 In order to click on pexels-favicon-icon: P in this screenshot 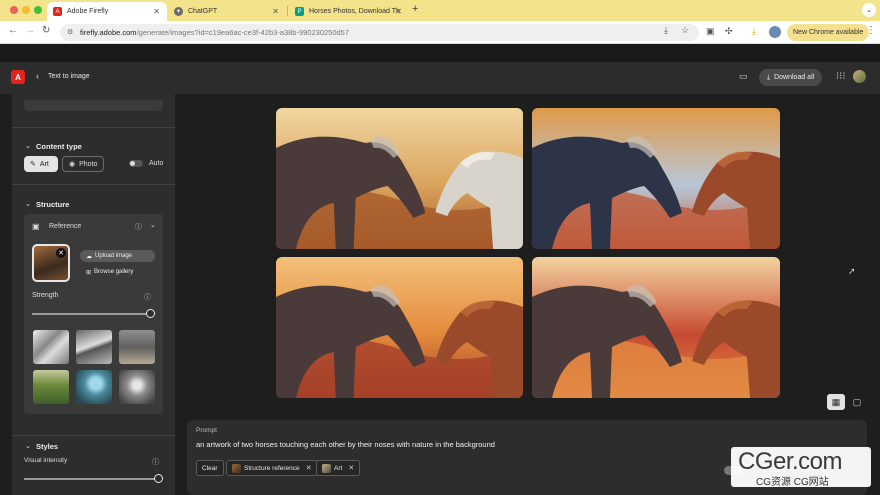, I will do `click(299, 11)`.